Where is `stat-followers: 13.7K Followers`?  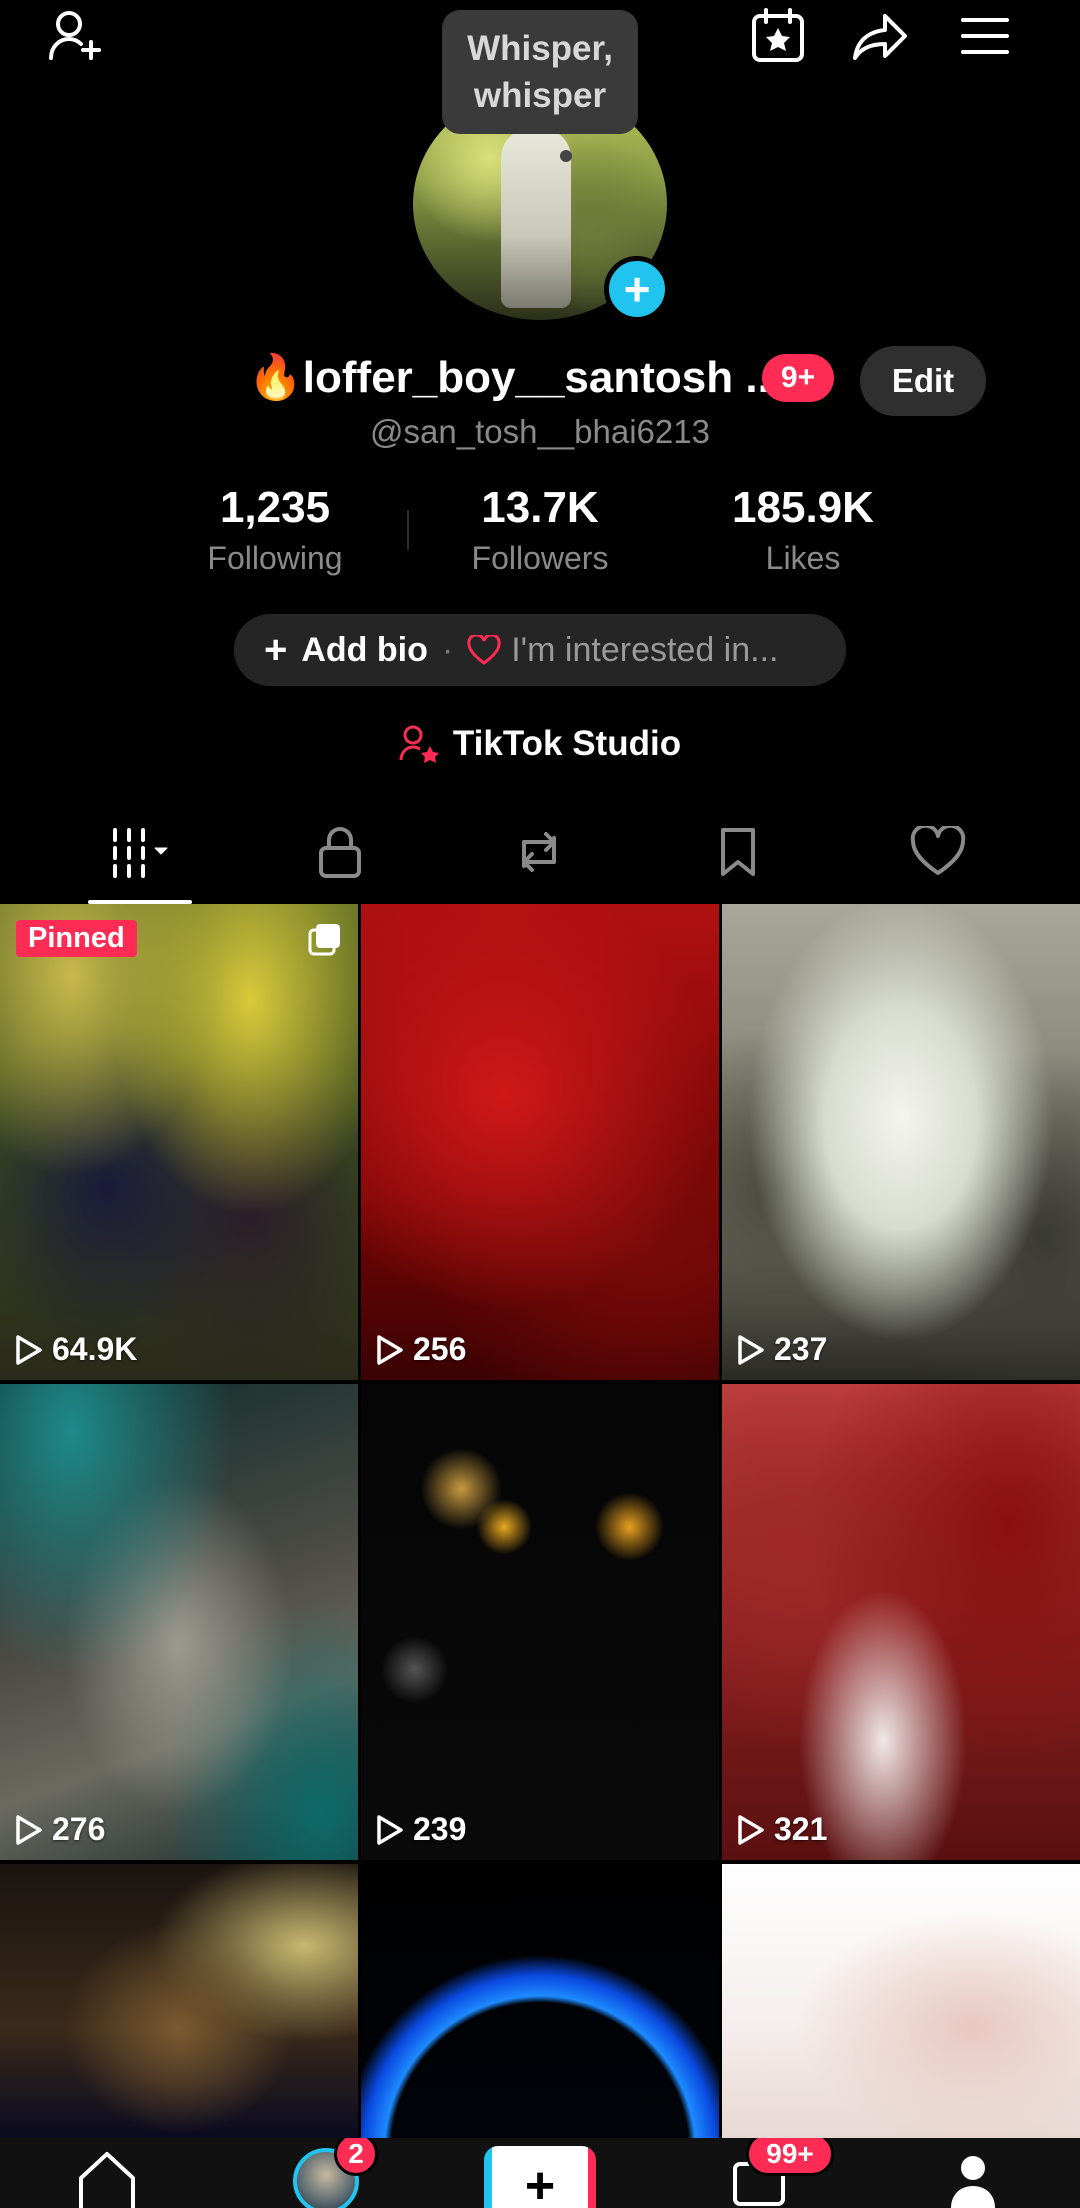
stat-followers: 13.7K Followers is located at coordinates (540, 530).